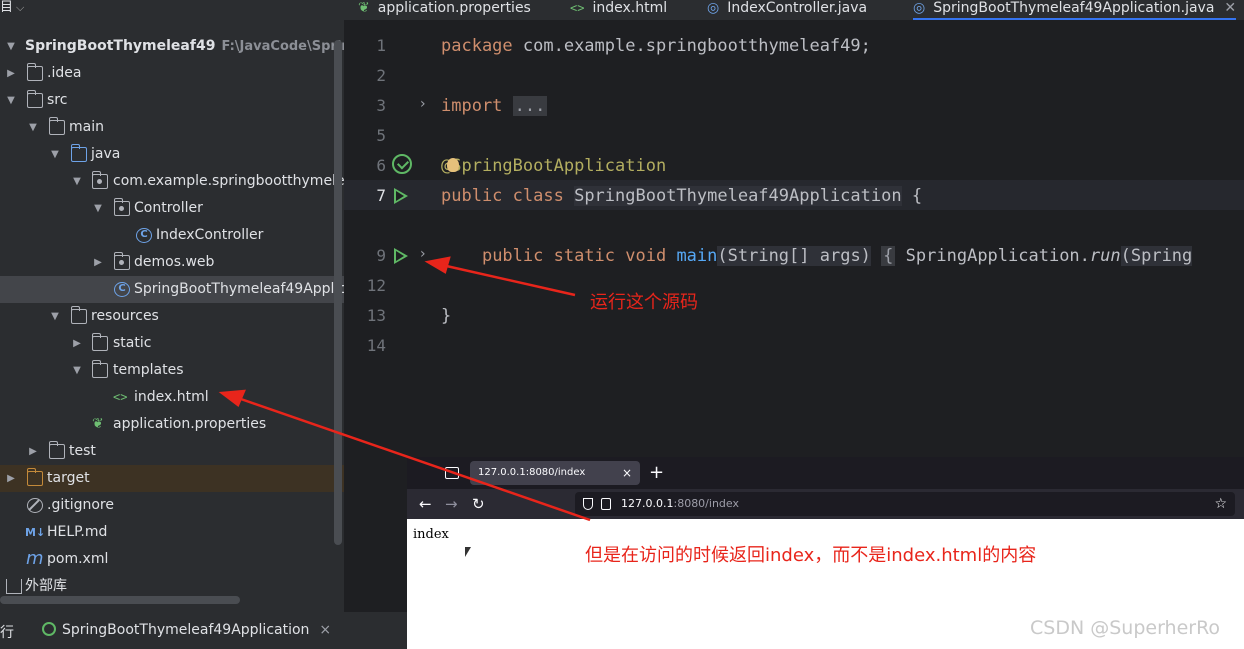 This screenshot has width=1244, height=649. What do you see at coordinates (532, 472) in the screenshot?
I see `browser-tab-title: 127.0.0.1:8080/index` at bounding box center [532, 472].